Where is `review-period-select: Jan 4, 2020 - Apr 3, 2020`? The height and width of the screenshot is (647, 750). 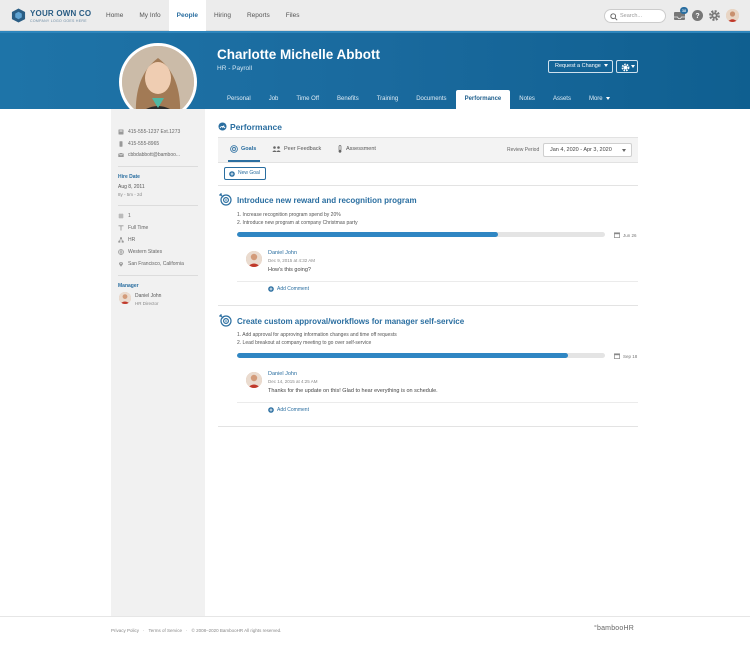
review-period-select: Jan 4, 2020 - Apr 3, 2020 is located at coordinates (587, 150).